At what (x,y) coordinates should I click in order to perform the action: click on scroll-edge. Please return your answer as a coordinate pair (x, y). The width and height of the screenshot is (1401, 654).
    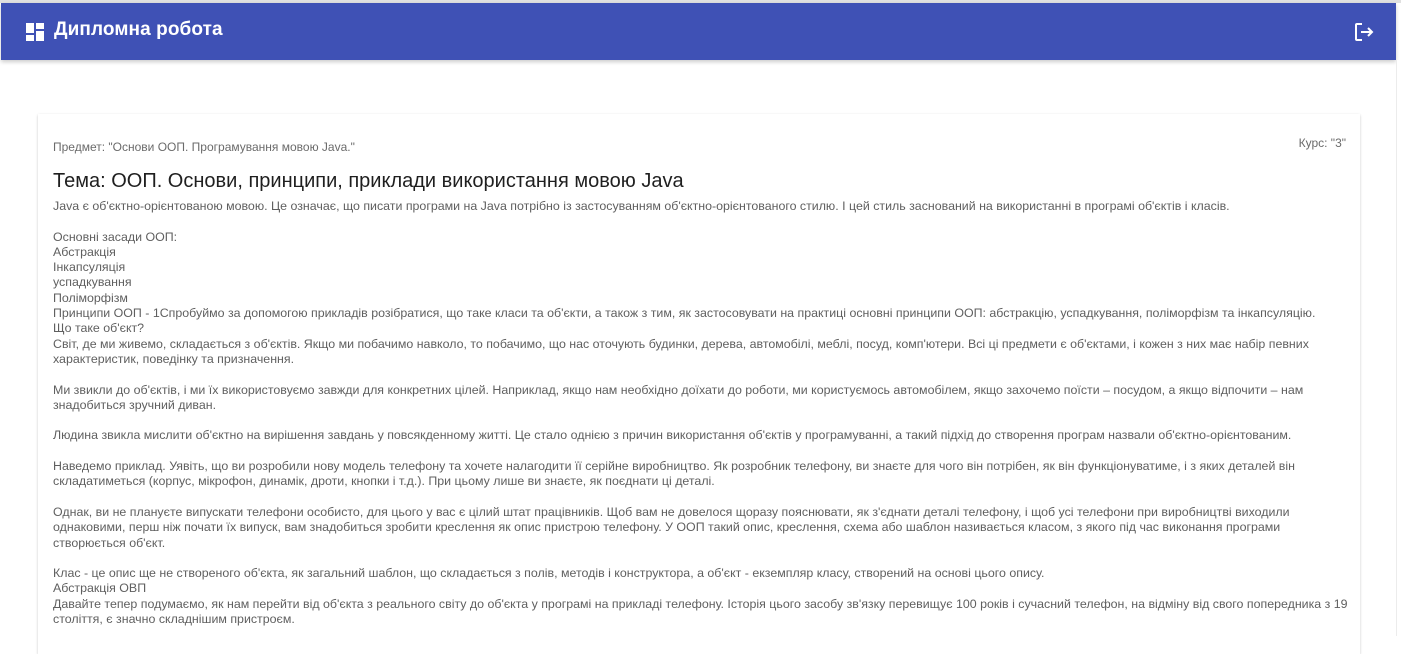
    Looking at the image, I should click on (1398, 348).